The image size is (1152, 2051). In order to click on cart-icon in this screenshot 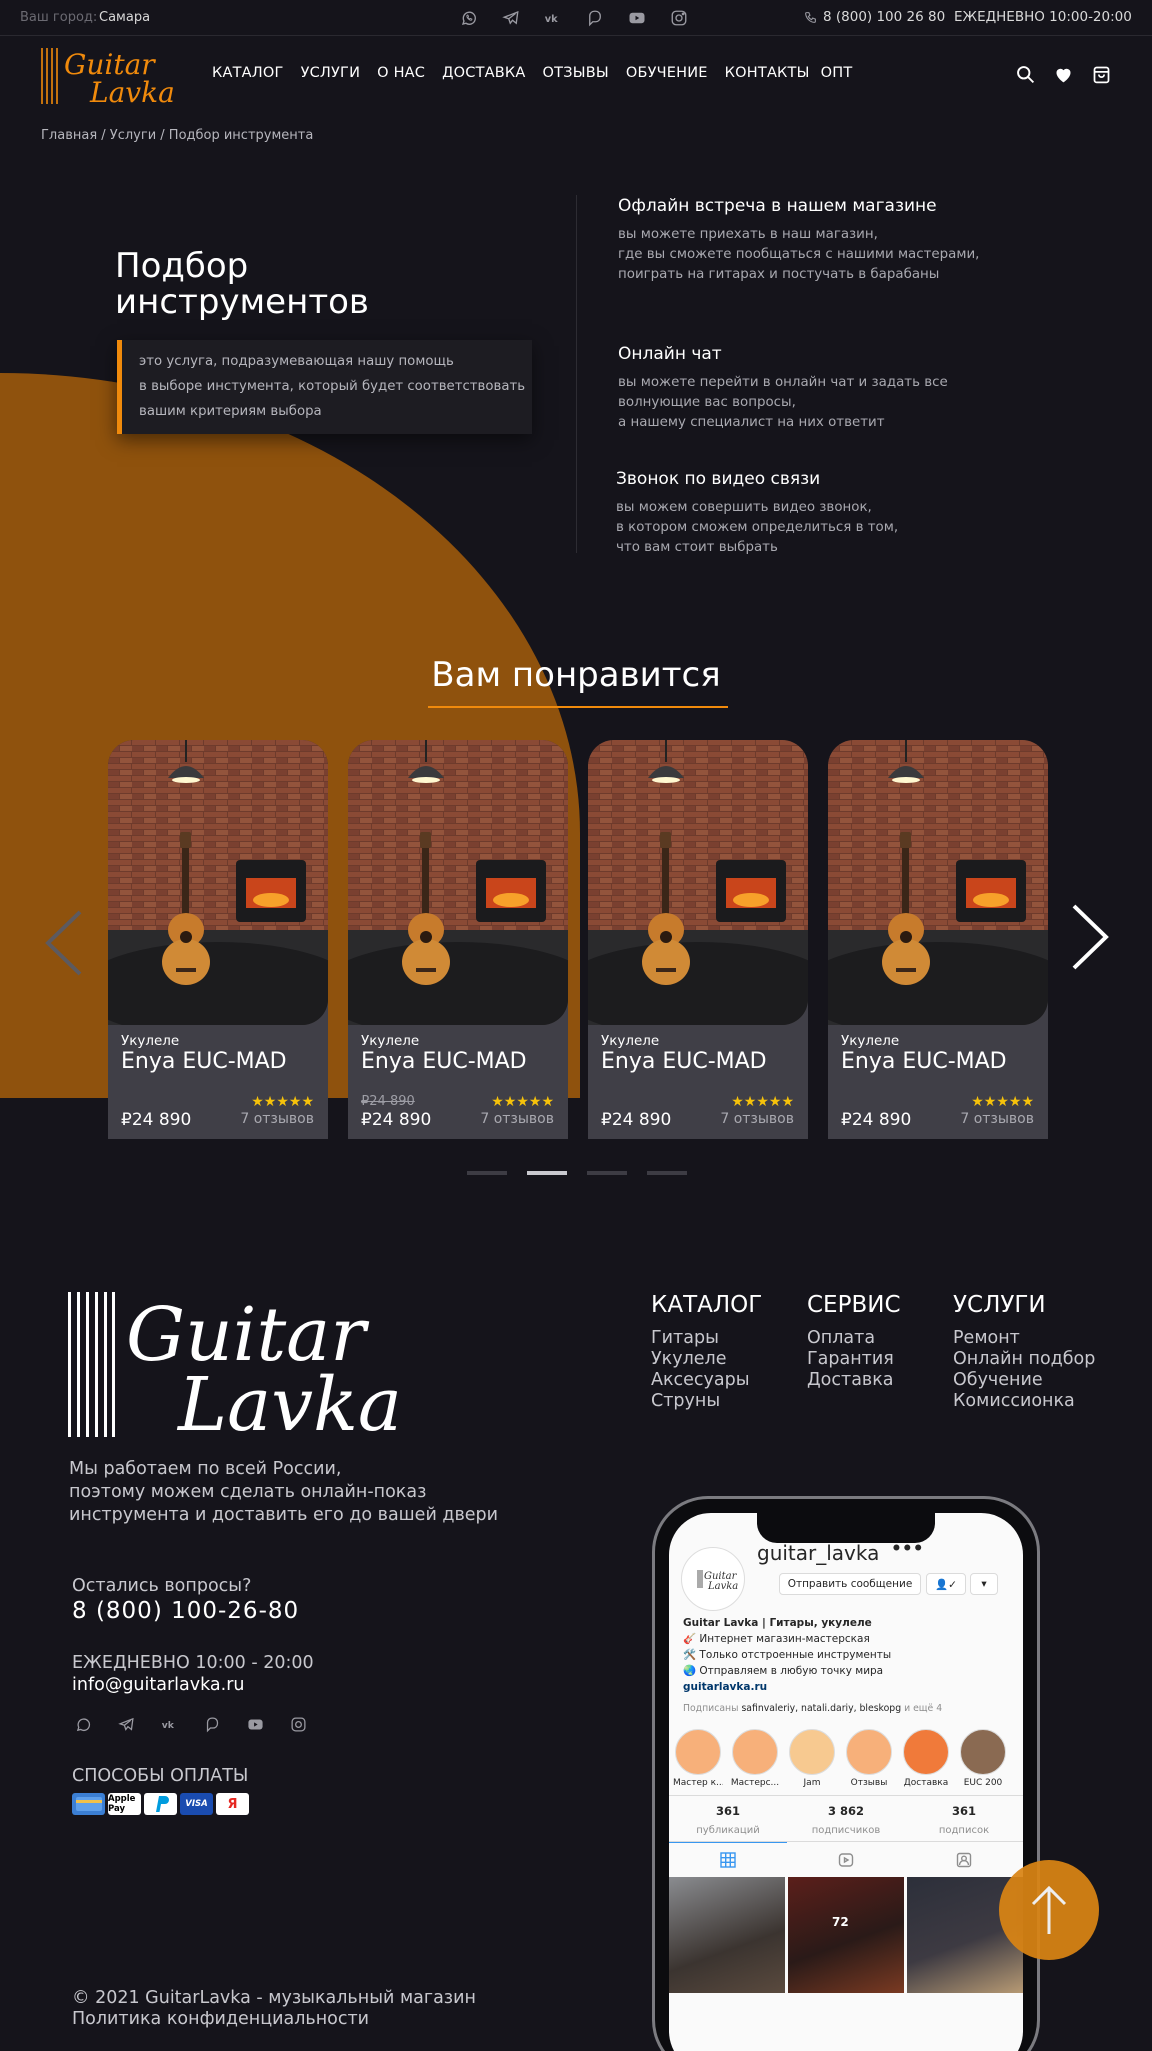, I will do `click(1101, 74)`.